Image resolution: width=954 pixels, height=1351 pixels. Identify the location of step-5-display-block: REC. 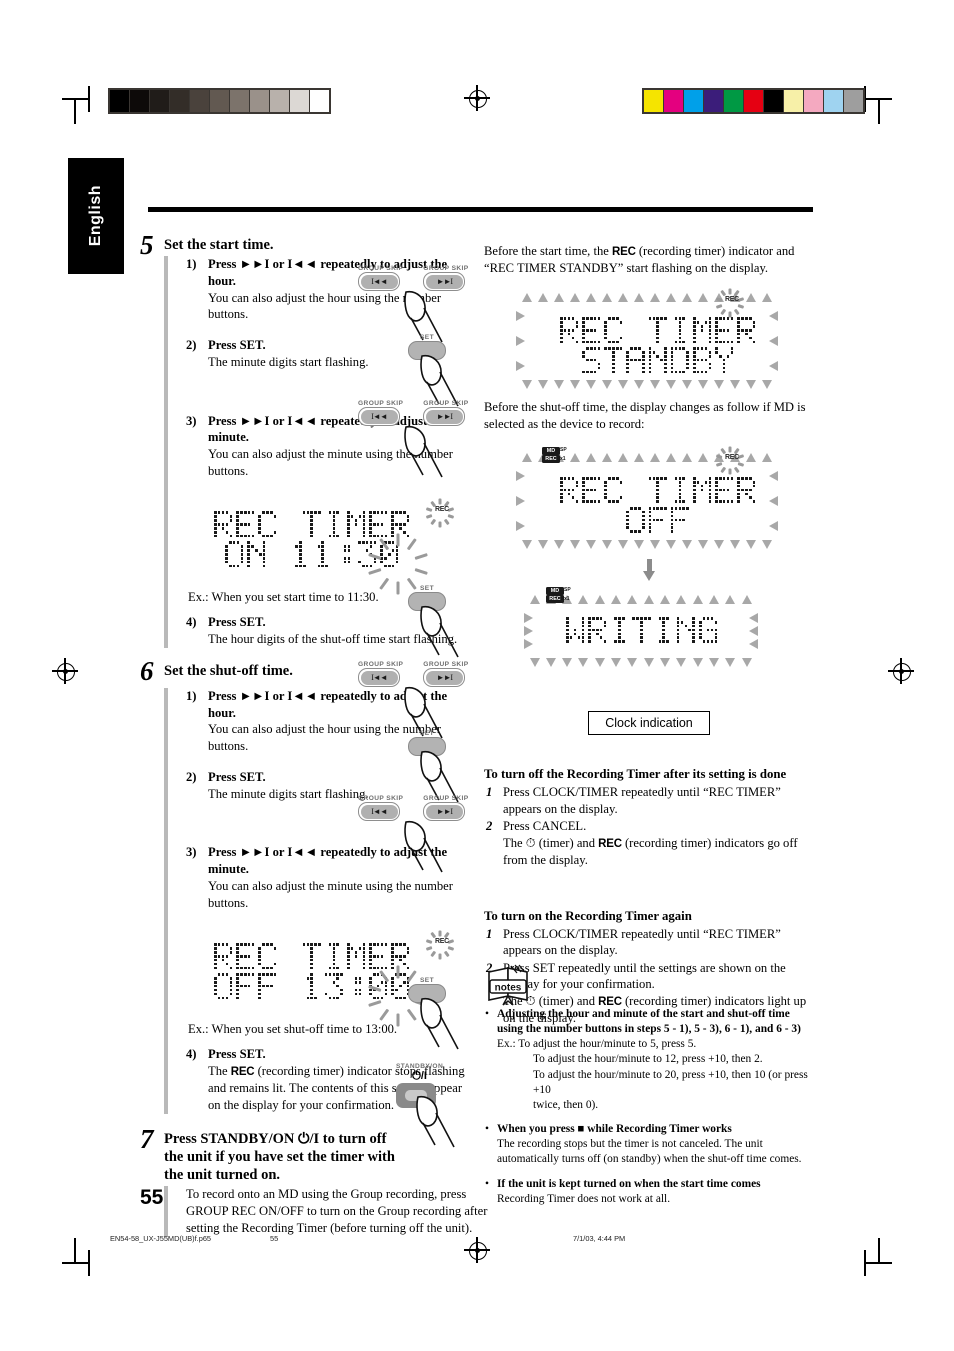
(328, 544).